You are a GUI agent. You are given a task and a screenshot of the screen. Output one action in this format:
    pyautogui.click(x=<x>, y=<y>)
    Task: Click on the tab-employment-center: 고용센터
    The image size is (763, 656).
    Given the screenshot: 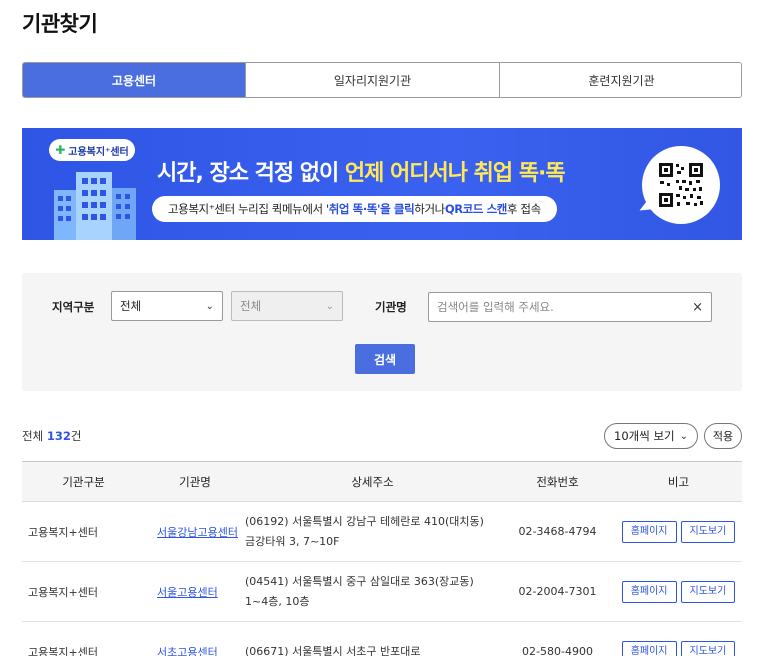 What is the action you would take?
    pyautogui.click(x=134, y=80)
    